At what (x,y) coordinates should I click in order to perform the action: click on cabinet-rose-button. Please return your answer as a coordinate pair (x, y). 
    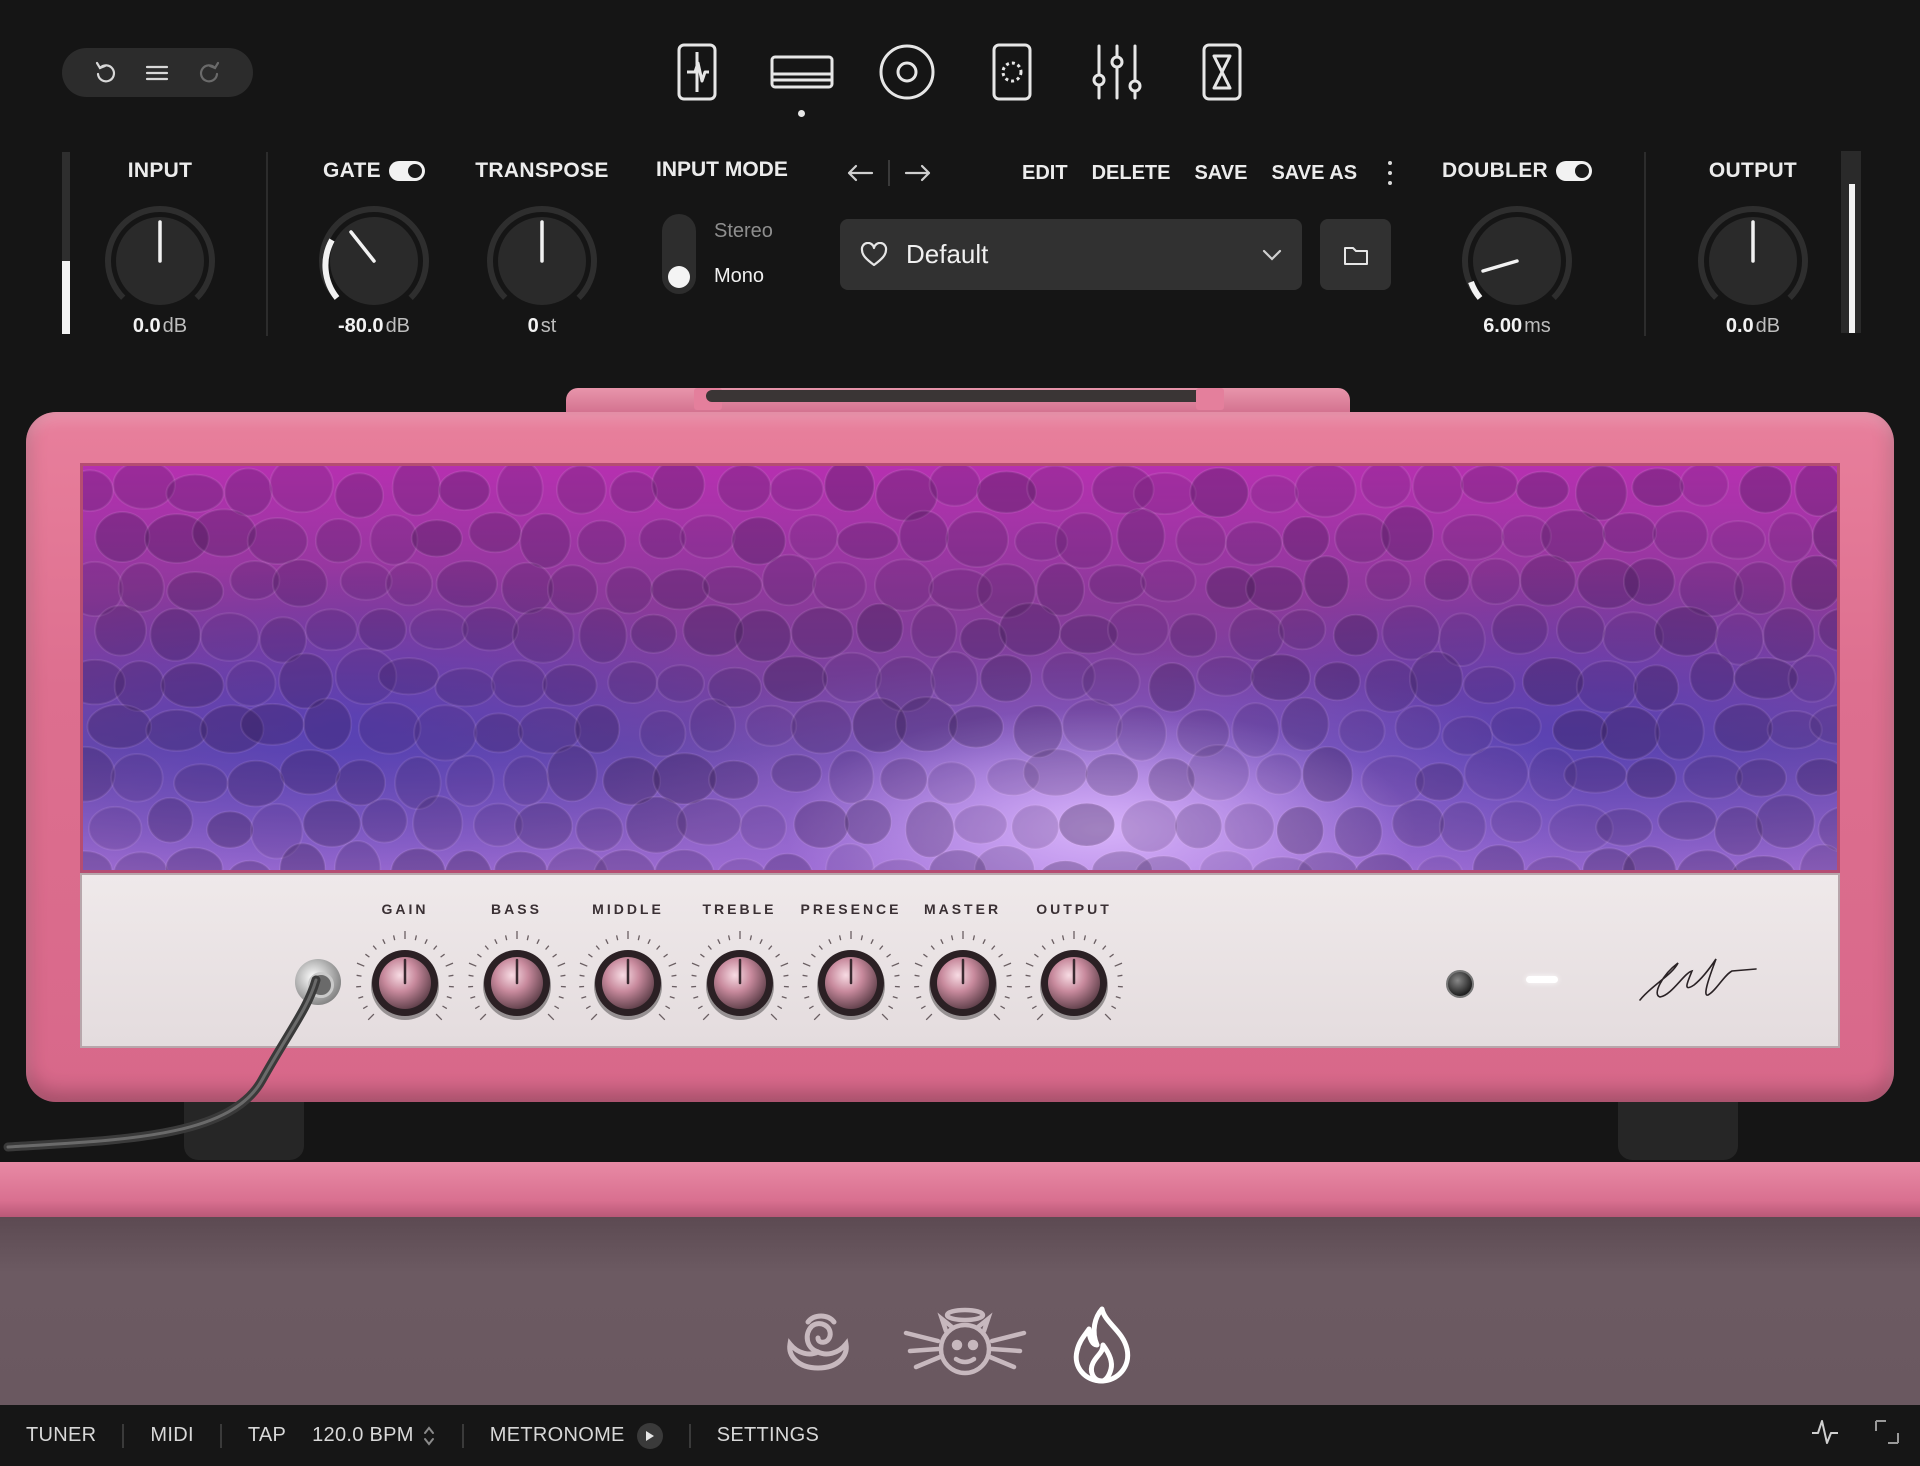
    Looking at the image, I should click on (818, 1345).